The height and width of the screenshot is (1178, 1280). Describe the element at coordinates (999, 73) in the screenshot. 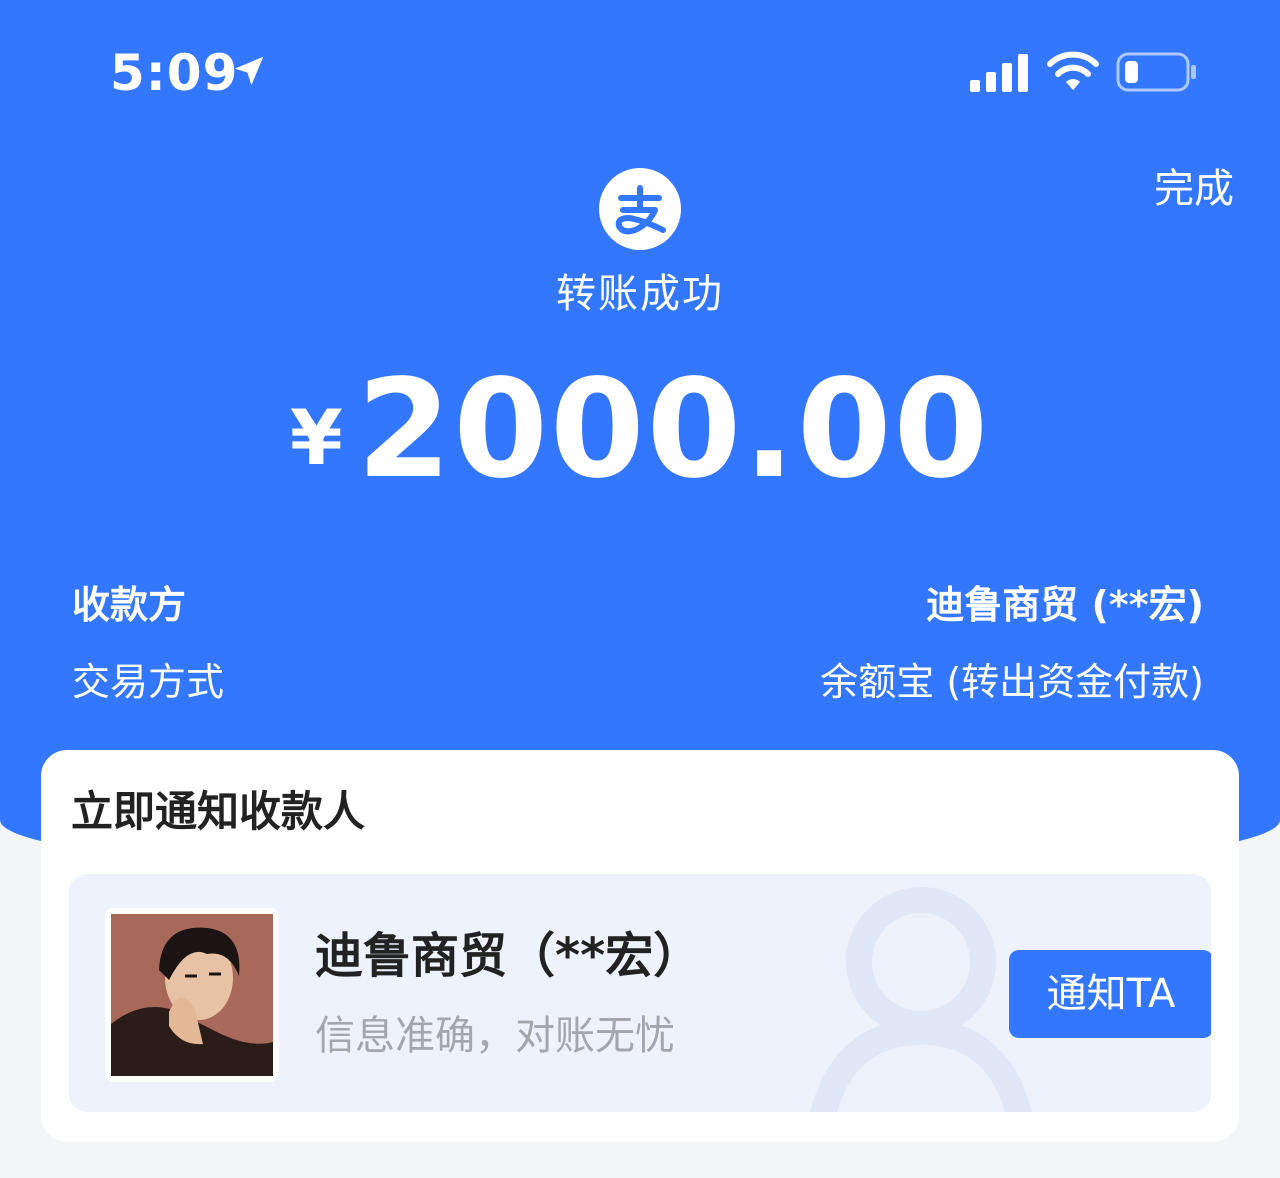

I see `cellular-signal-icon` at that location.